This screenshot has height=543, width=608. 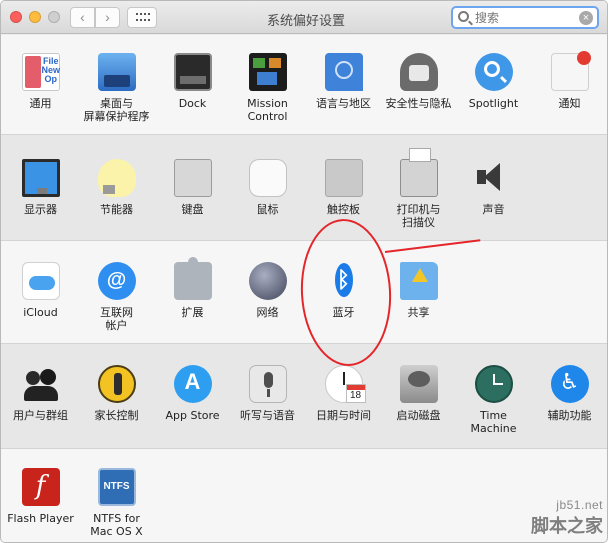 I want to click on title-bar: ‹ › 系统偏好设置 ×, so click(x=304, y=17).